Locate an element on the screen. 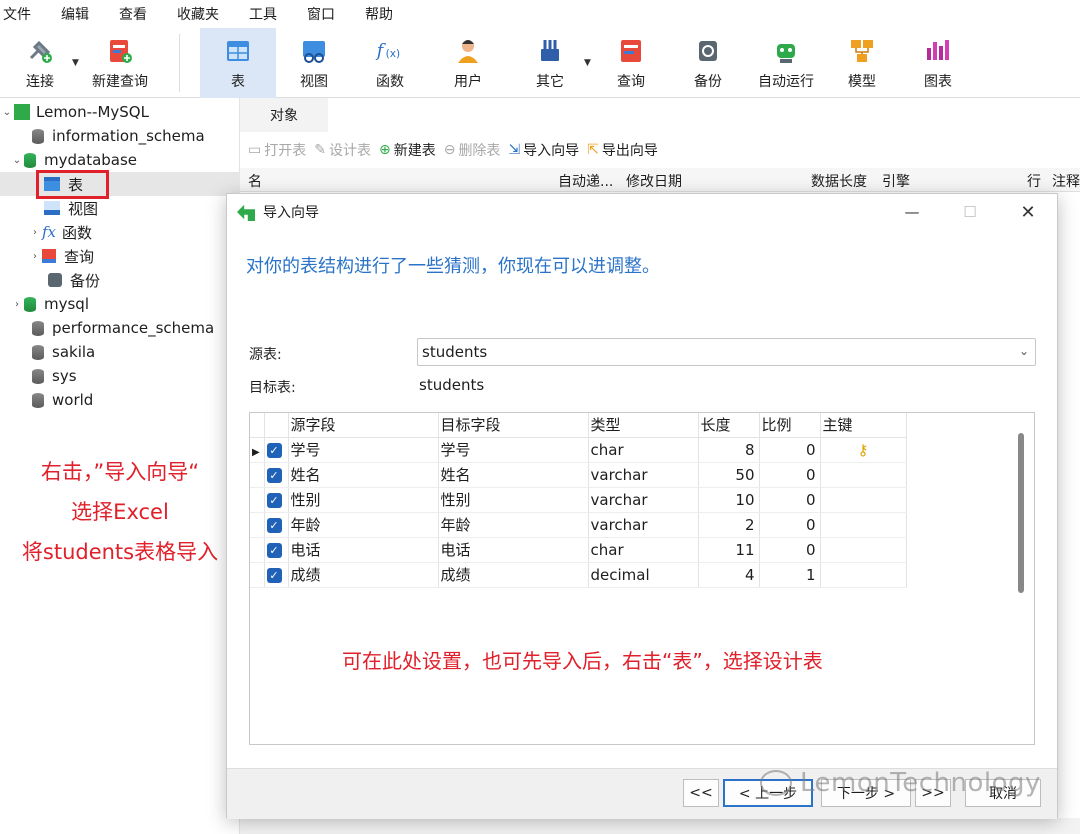  column-primary-key: 主键 is located at coordinates (863, 425).